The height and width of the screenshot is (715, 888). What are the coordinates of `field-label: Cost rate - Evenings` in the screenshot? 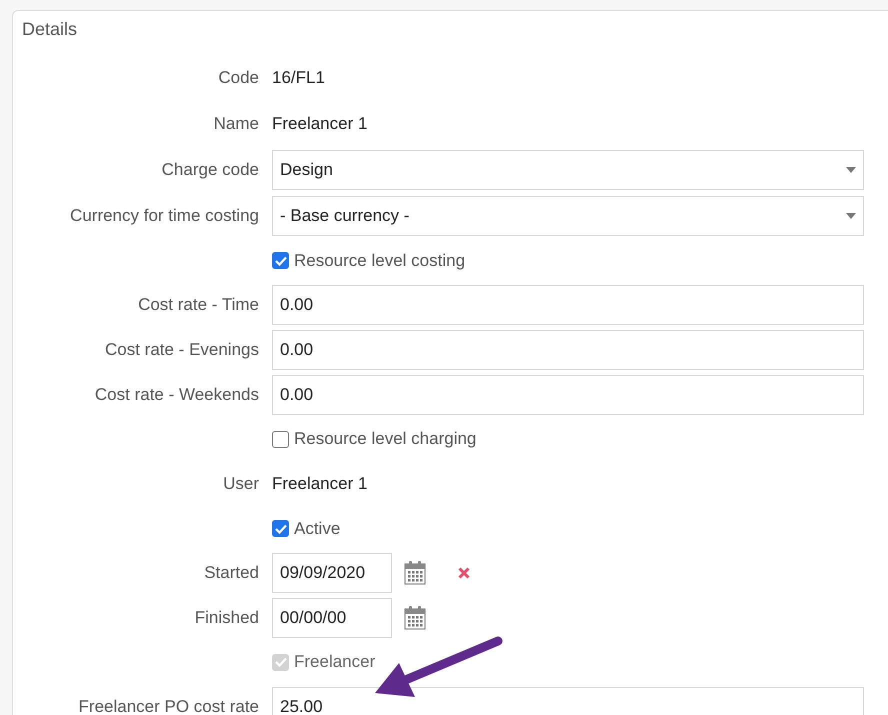 It's located at (181, 350).